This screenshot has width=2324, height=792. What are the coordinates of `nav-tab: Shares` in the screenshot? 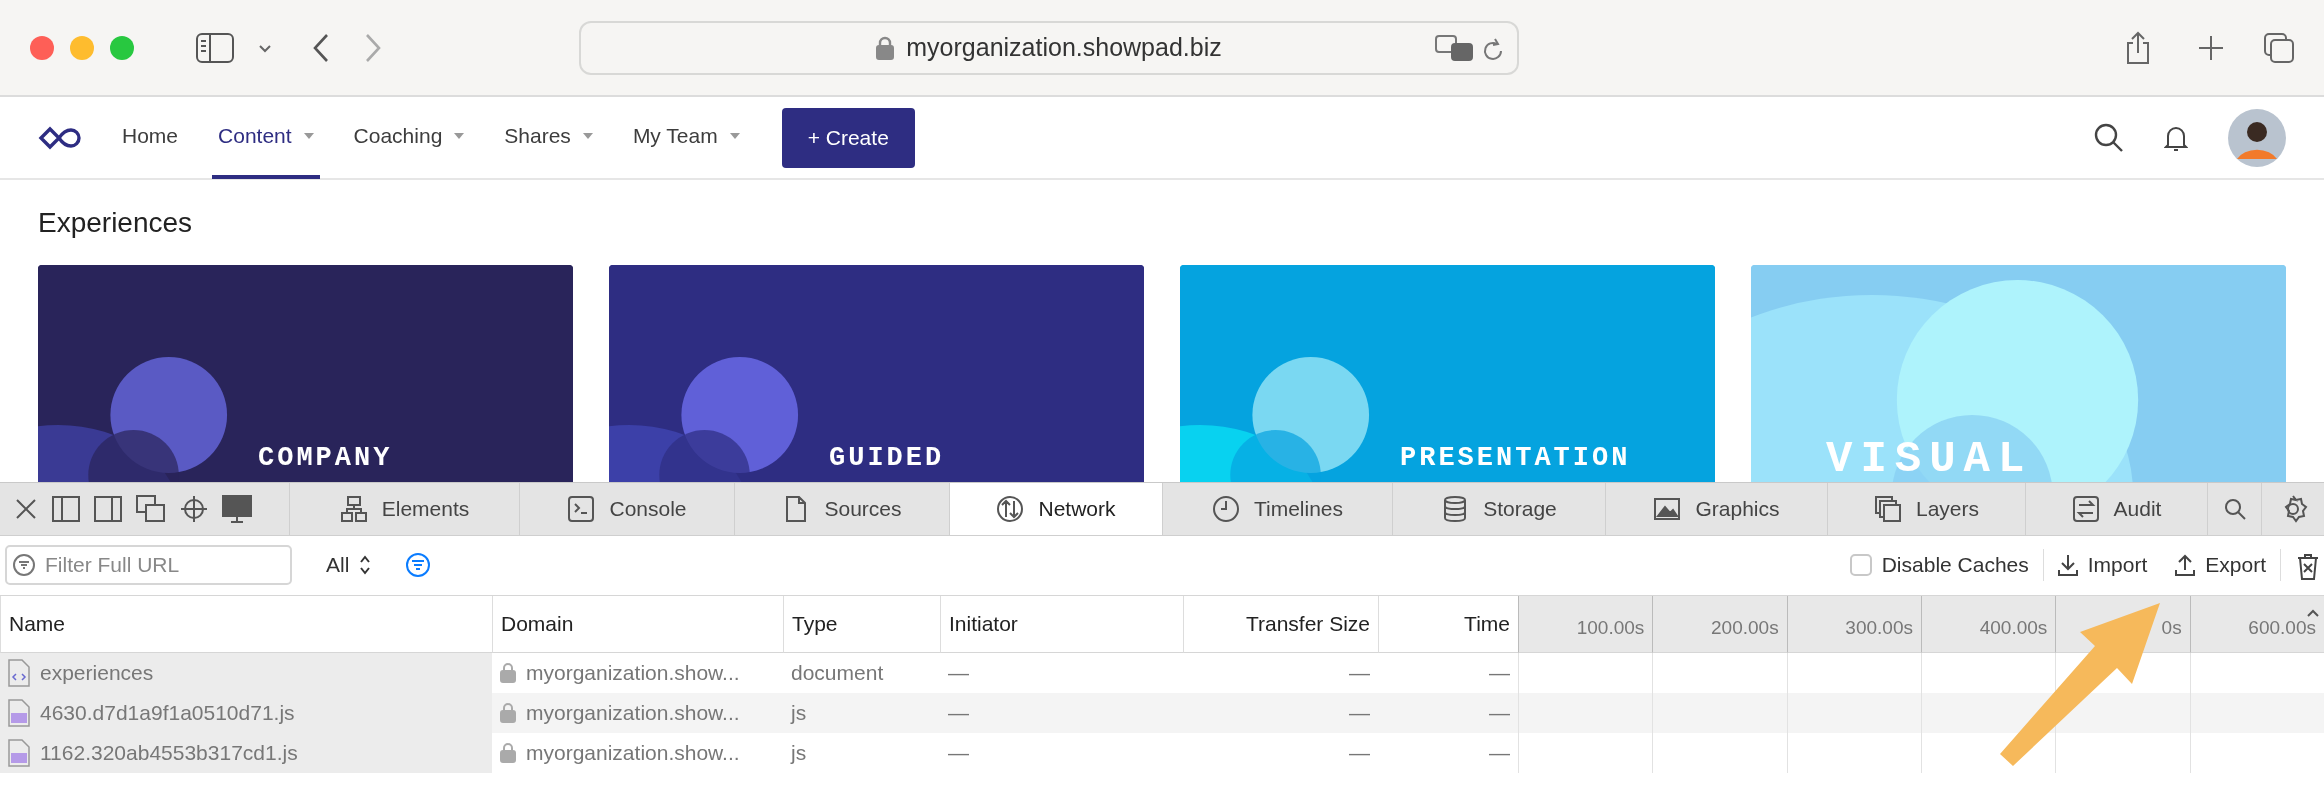 It's located at (548, 137).